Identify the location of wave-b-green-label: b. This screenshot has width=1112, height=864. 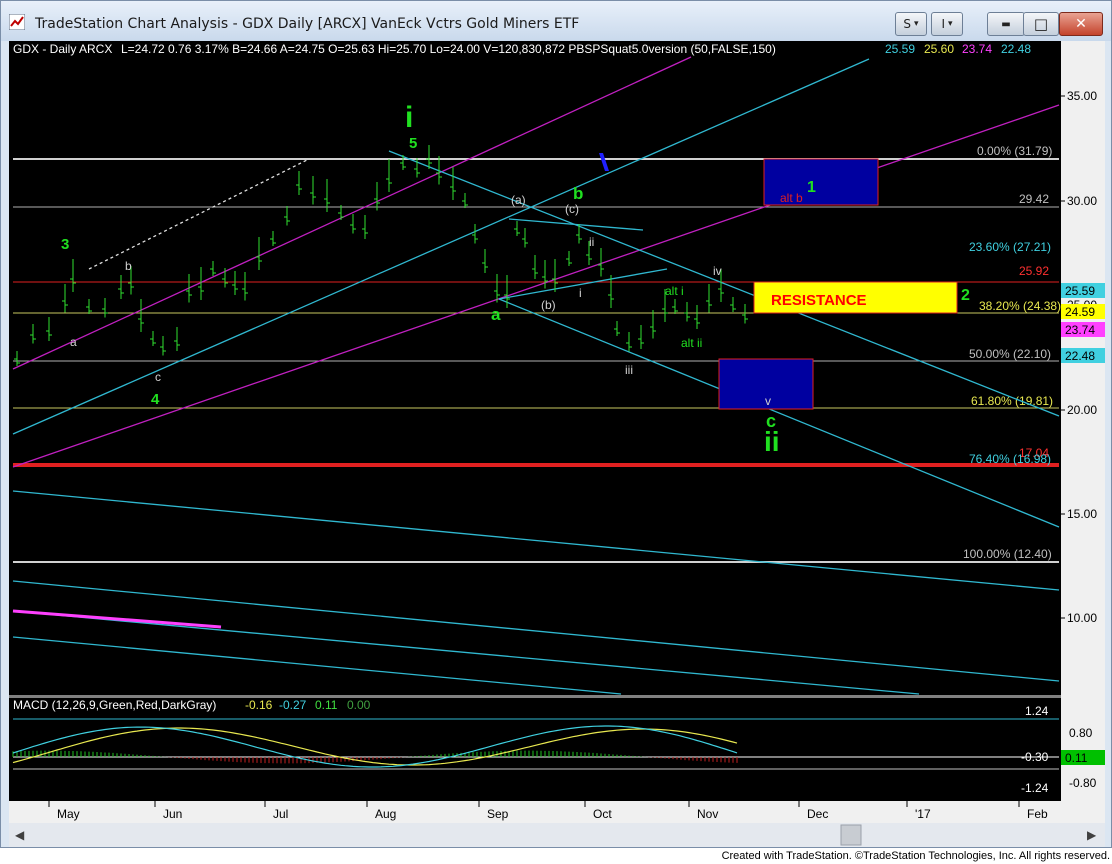
(578, 193).